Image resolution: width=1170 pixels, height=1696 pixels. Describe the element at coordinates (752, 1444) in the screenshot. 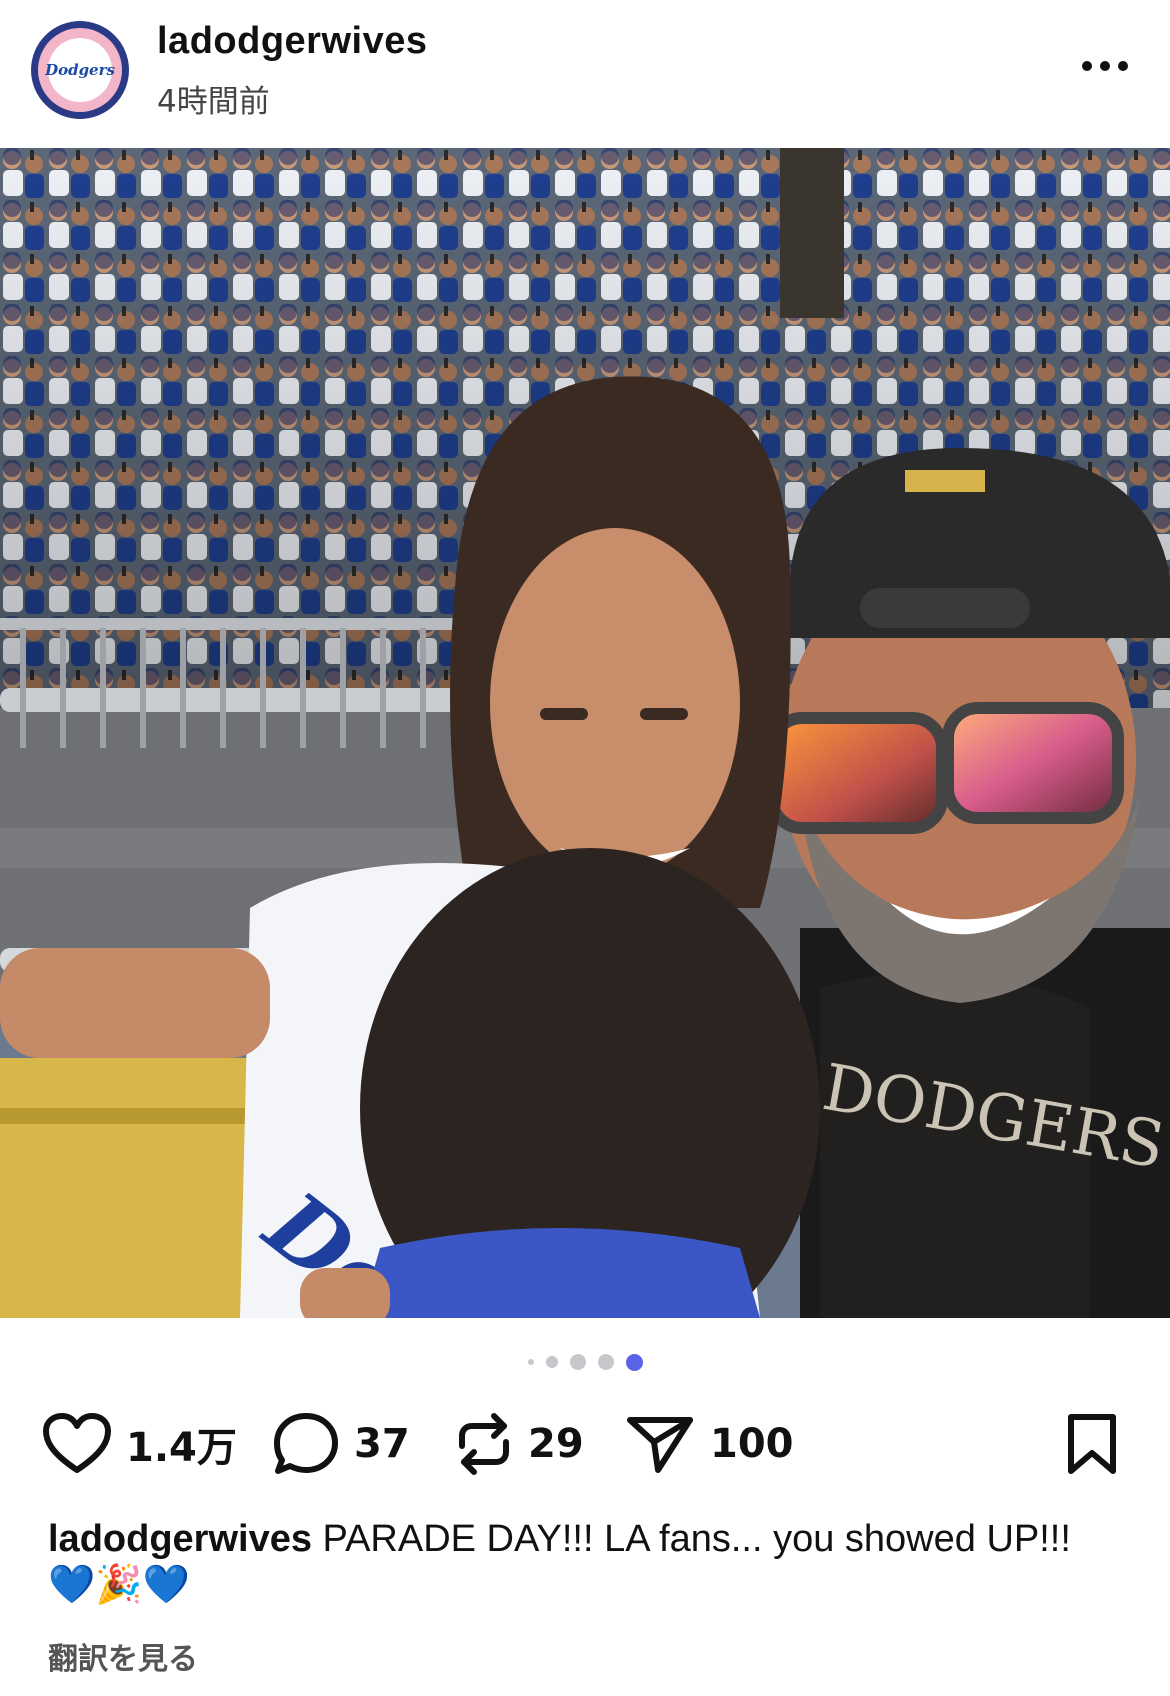

I see `share-count: 100` at that location.